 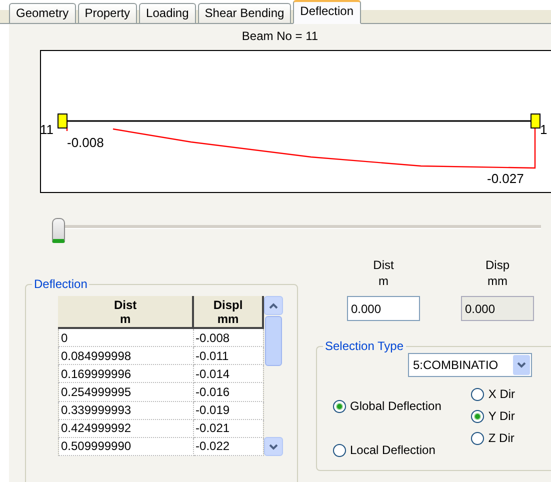 I want to click on node-label: 11, so click(x=47, y=129).